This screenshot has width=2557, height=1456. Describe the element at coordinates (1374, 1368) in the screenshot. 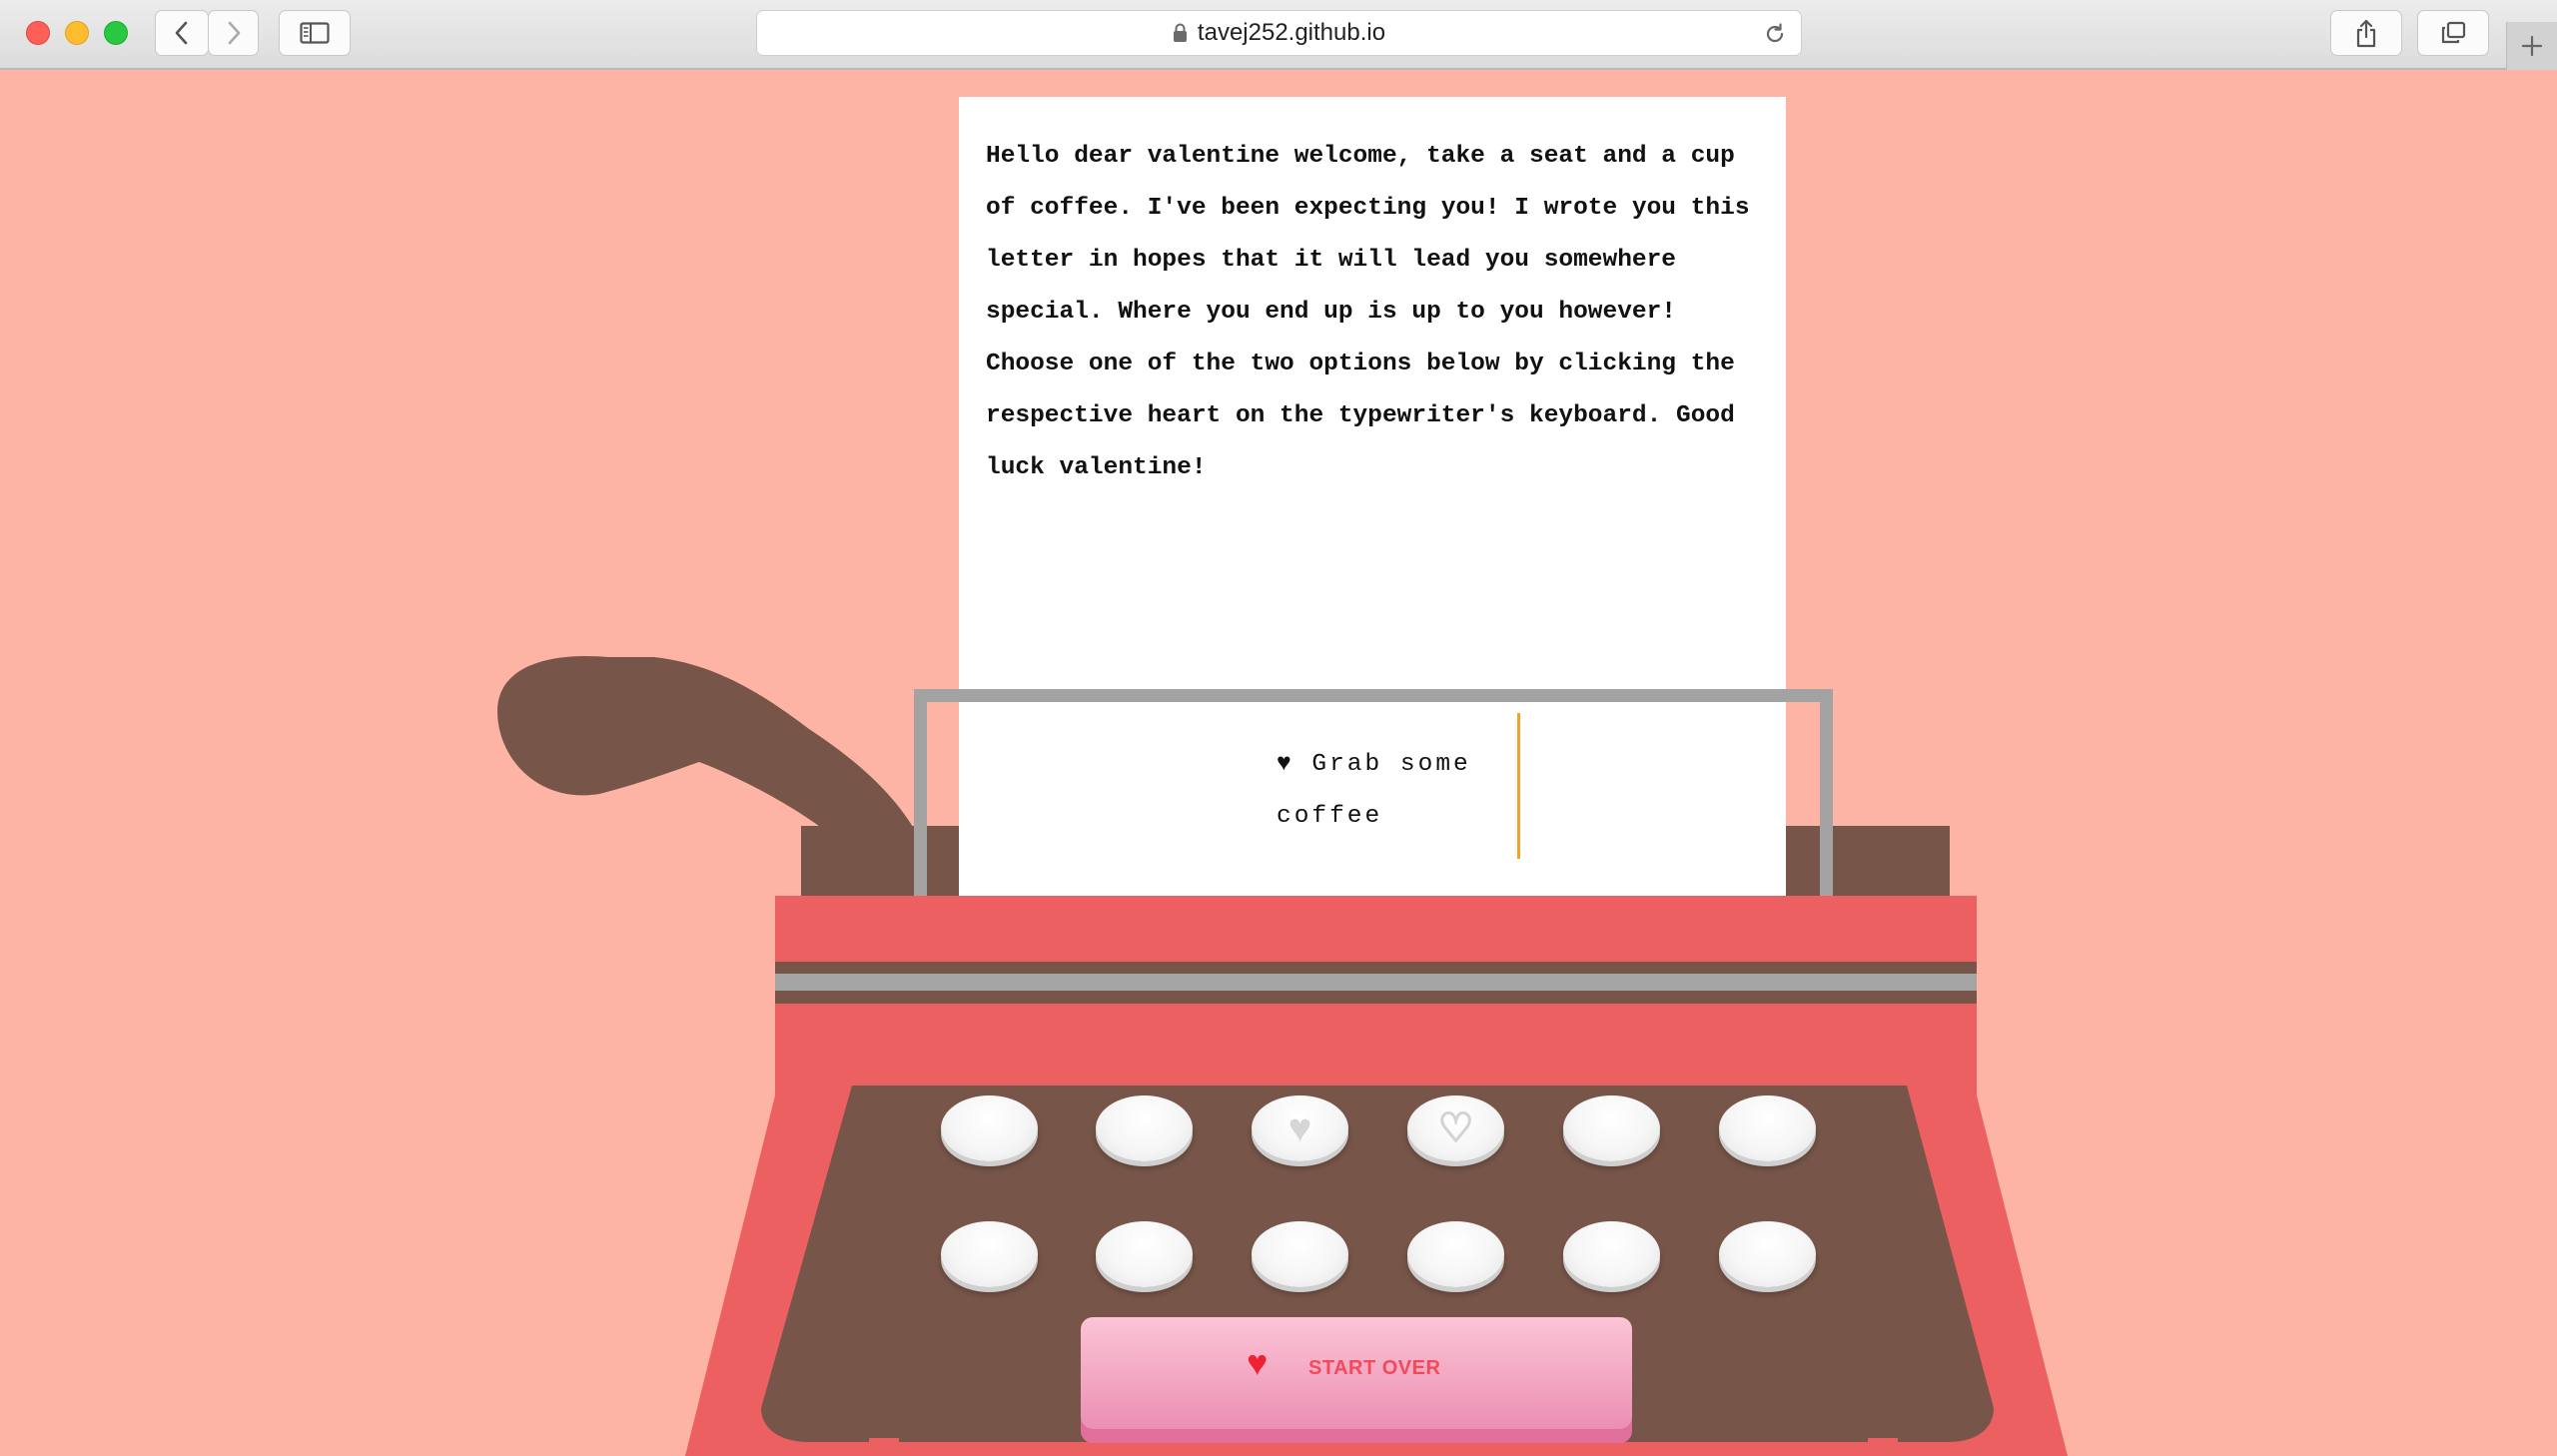

I see `start-over-label: START OVER` at that location.